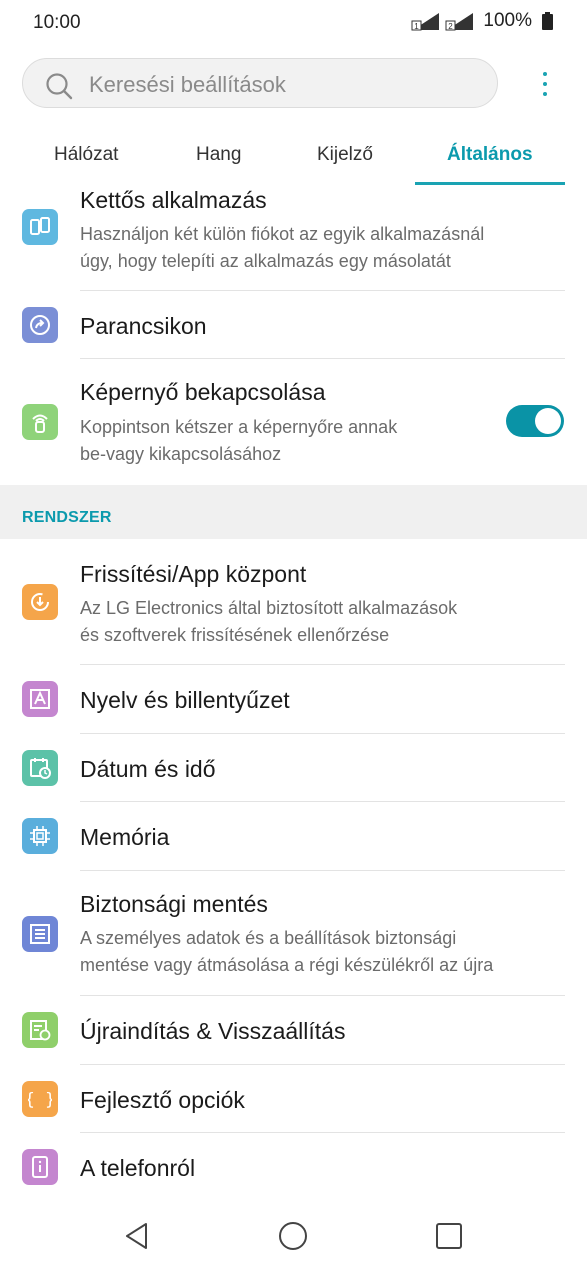  I want to click on back-button, so click(137, 1236).